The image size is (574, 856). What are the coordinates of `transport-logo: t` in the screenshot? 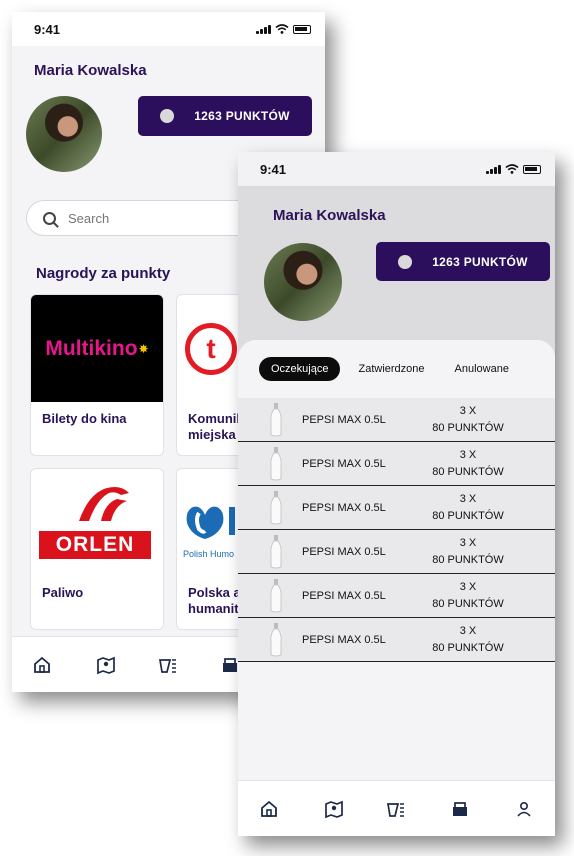 It's located at (211, 349).